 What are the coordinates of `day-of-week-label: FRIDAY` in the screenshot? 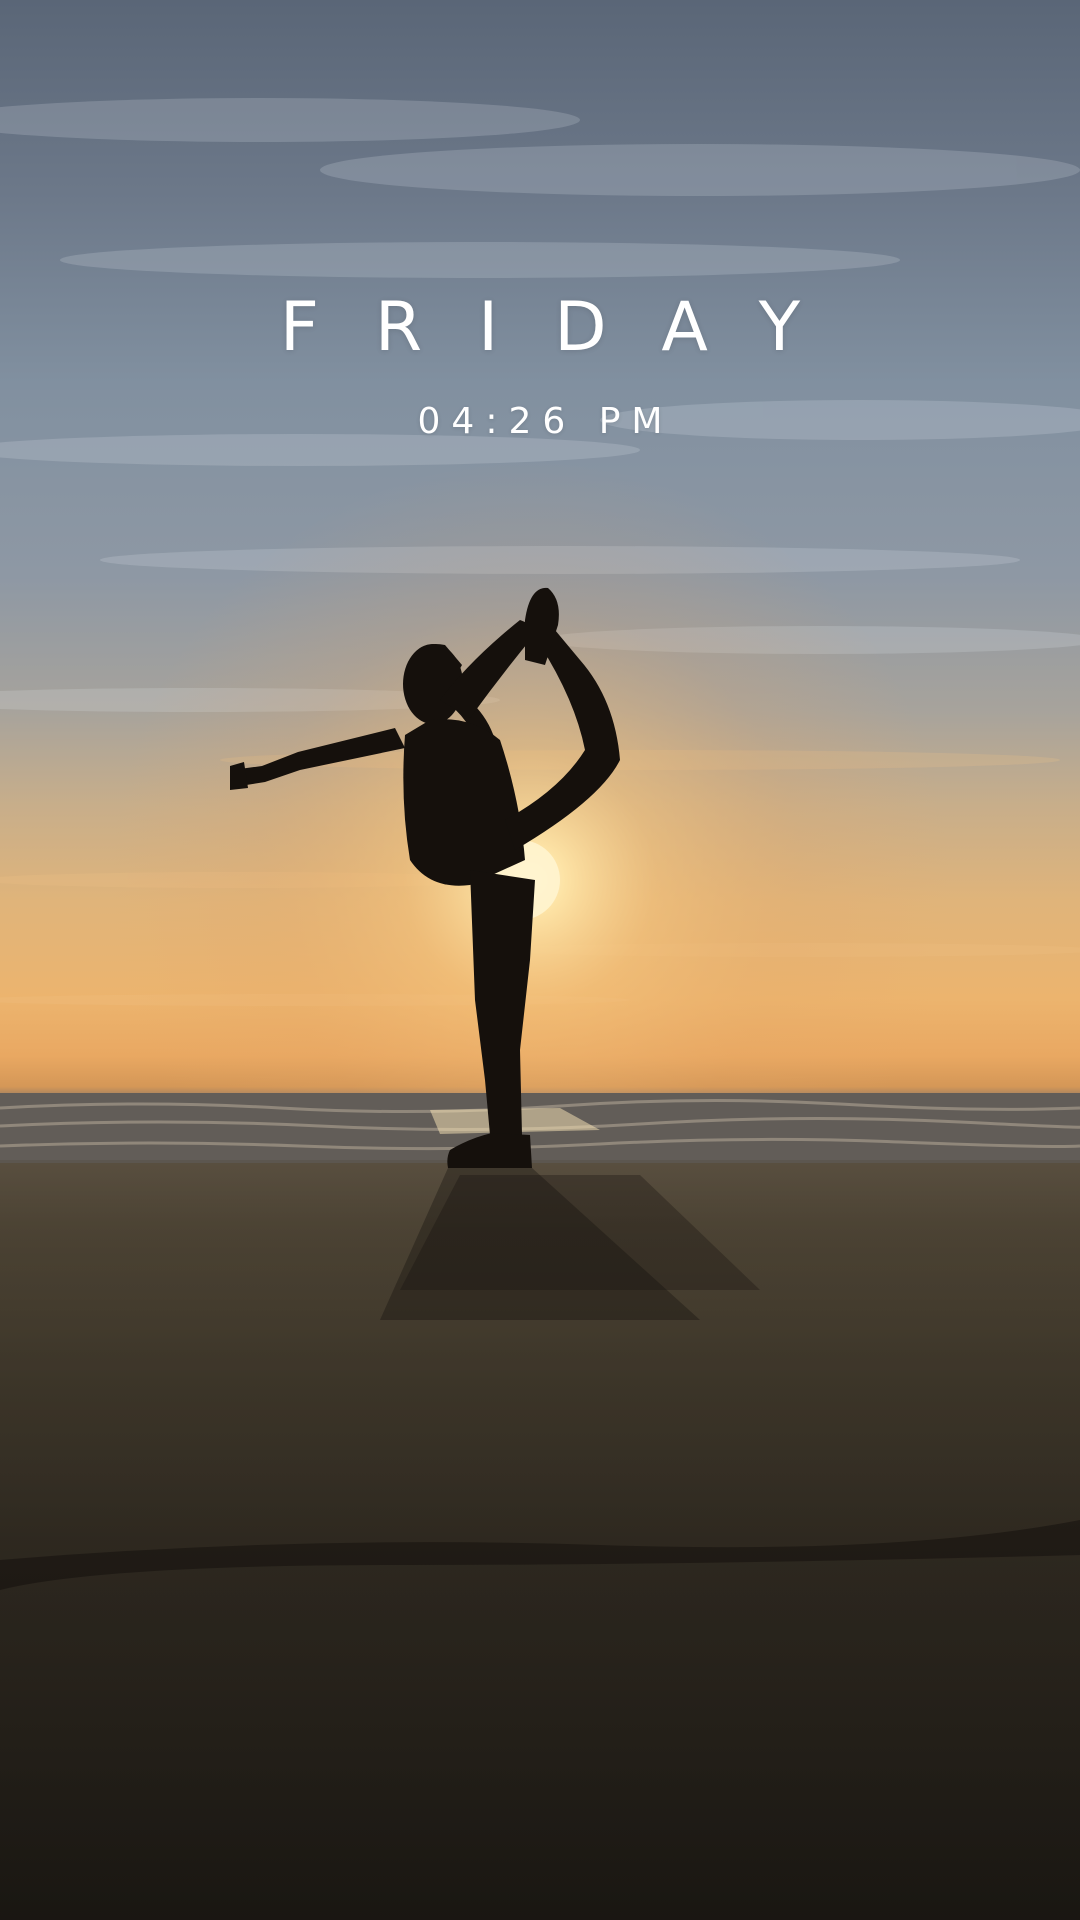 It's located at (568, 327).